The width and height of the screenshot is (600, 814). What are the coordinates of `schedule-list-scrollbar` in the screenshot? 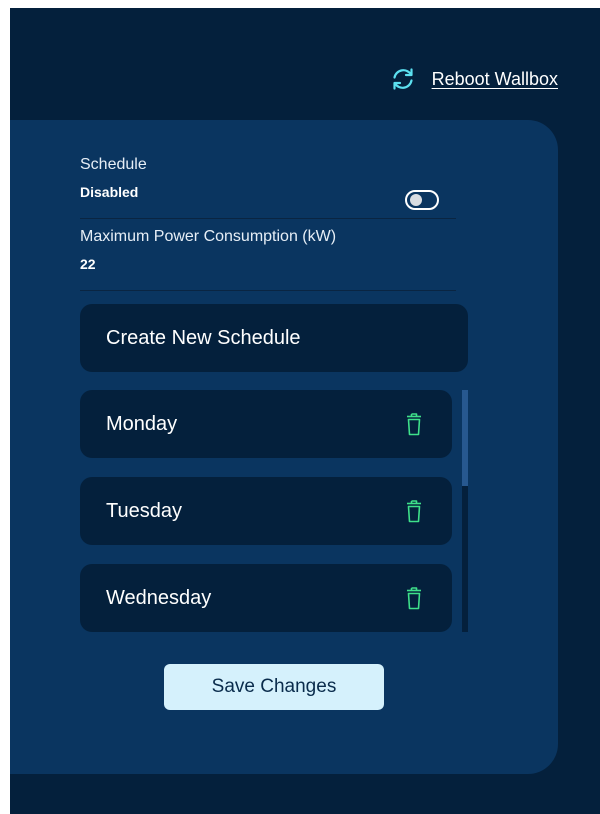 It's located at (465, 511).